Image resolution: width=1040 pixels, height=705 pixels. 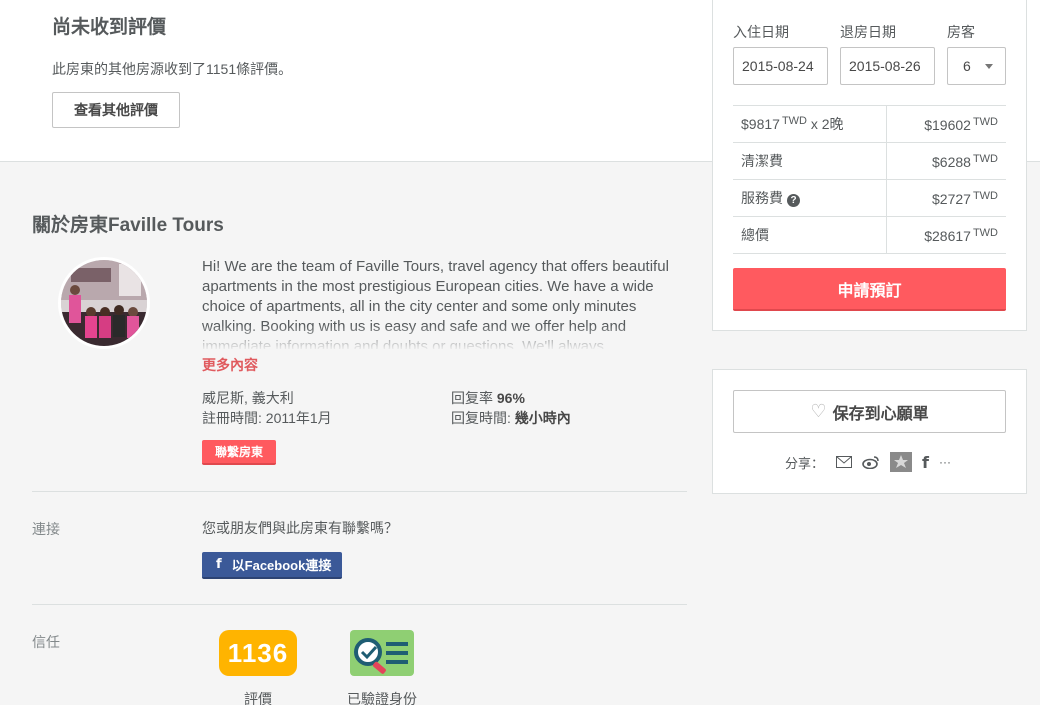 I want to click on reviews-subtitle: 此房東的其他房源收到了1151條評價。, so click(x=172, y=69).